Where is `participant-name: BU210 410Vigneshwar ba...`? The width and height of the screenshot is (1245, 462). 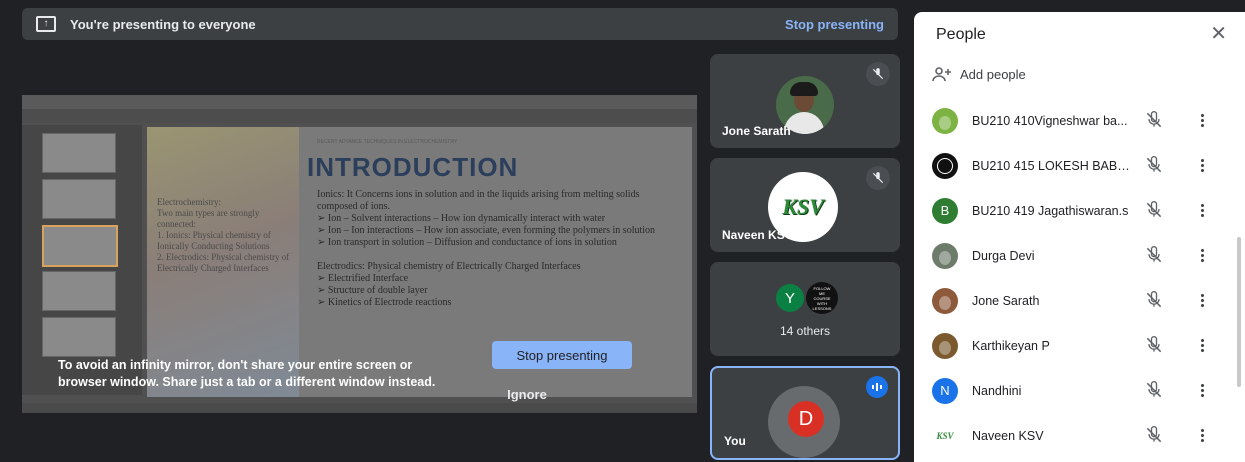 participant-name: BU210 410Vigneshwar ba... is located at coordinates (1050, 120).